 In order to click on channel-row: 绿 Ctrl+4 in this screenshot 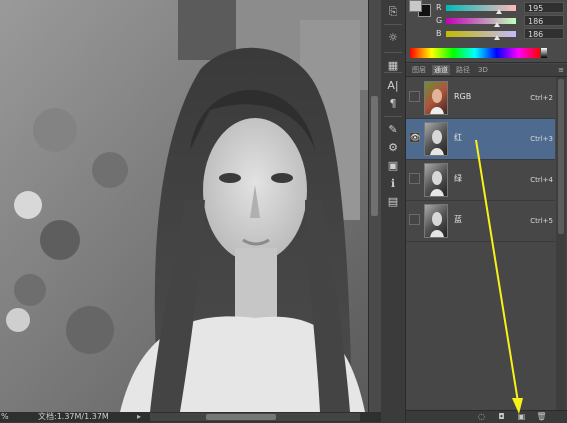, I will do `click(480, 180)`.